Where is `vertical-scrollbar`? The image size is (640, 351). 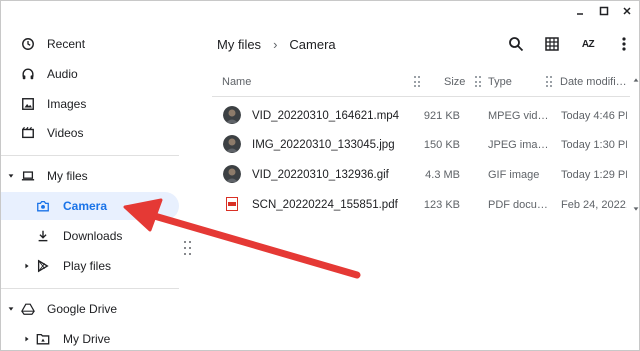 vertical-scrollbar is located at coordinates (635, 209).